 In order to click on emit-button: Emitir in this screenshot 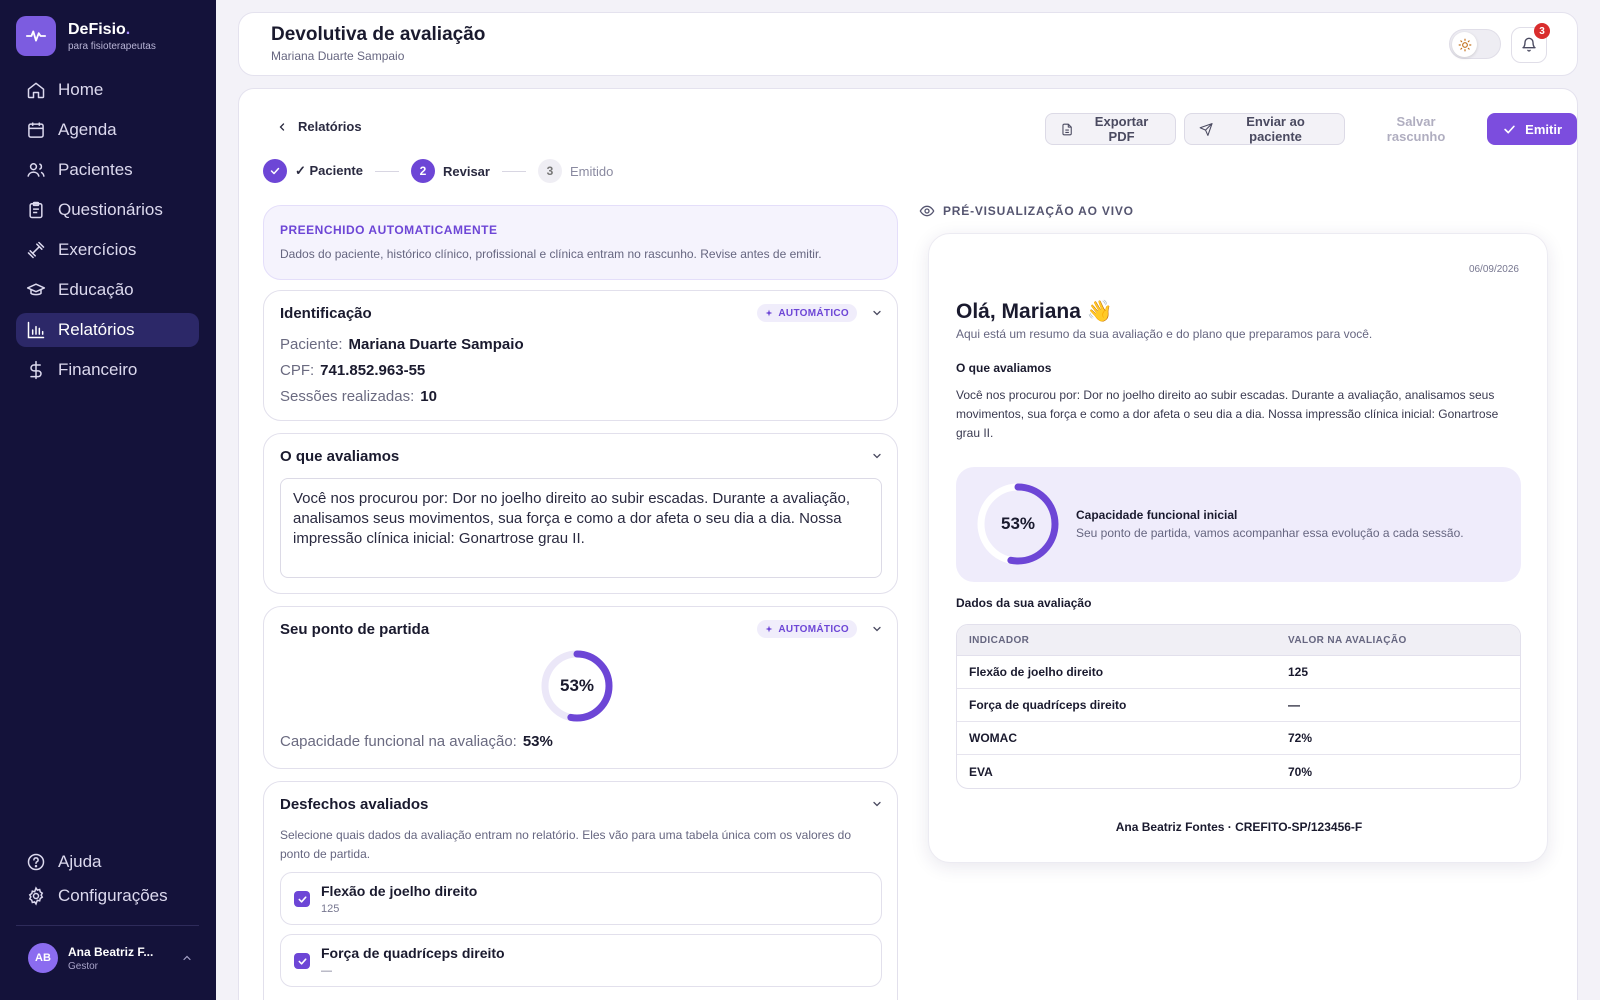, I will do `click(1532, 129)`.